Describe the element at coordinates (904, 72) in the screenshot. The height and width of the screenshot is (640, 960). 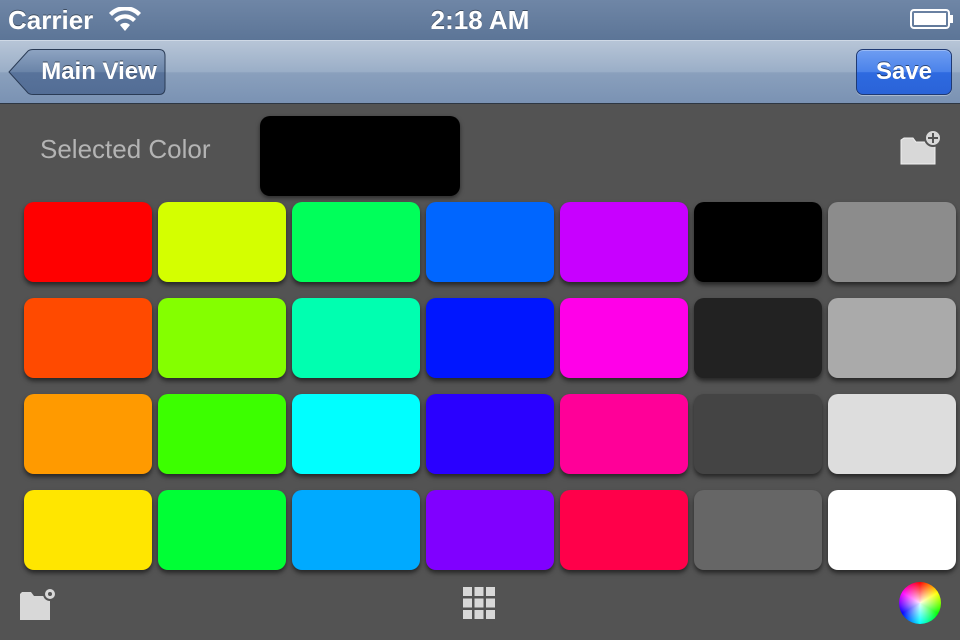
I see `save-button: Save` at that location.